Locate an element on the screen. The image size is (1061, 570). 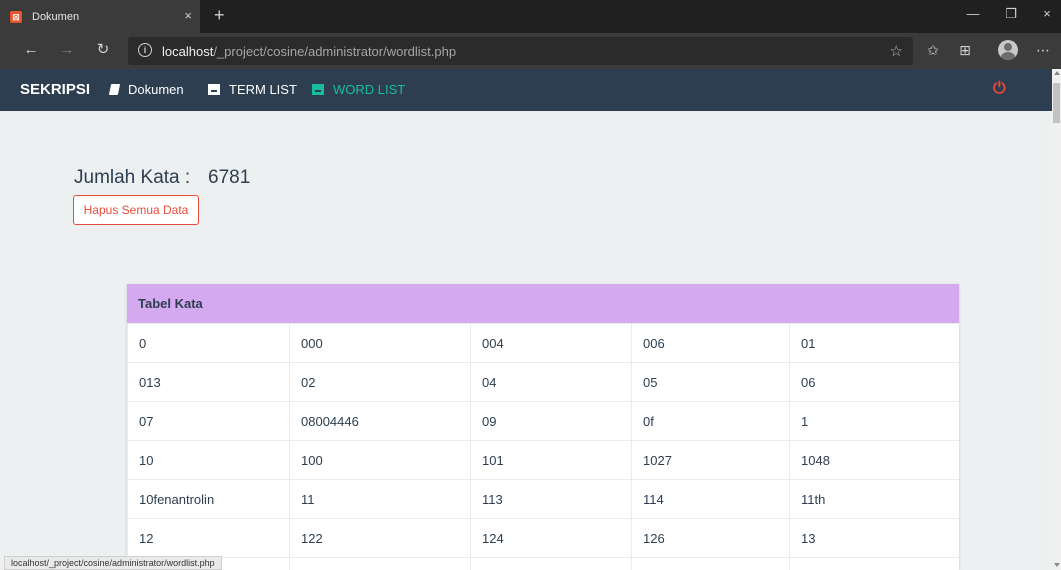
table-row: 10fenantrolin 11 113 114 11th is located at coordinates (543, 499).